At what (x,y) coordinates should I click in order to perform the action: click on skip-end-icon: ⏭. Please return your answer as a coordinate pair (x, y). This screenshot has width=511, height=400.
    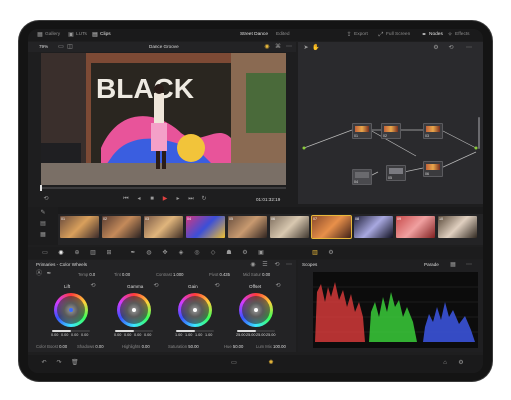
    Looking at the image, I should click on (191, 199).